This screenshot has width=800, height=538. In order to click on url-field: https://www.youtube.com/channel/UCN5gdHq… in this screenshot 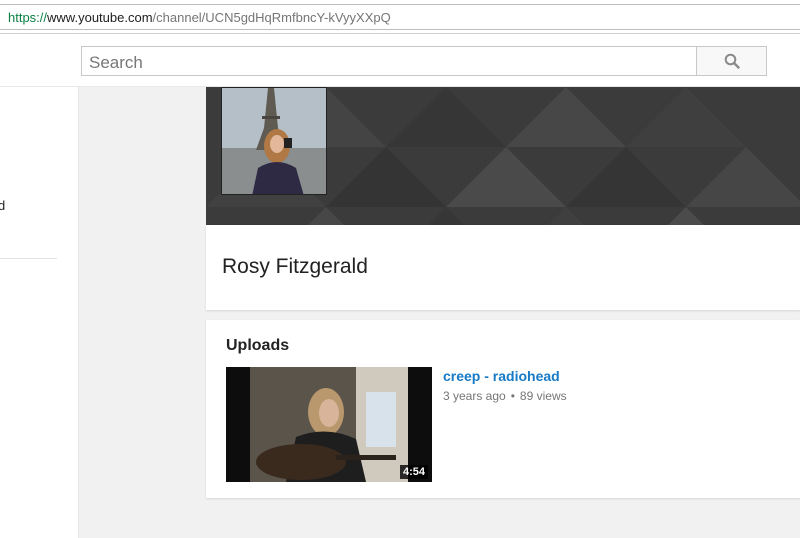, I will do `click(400, 17)`.